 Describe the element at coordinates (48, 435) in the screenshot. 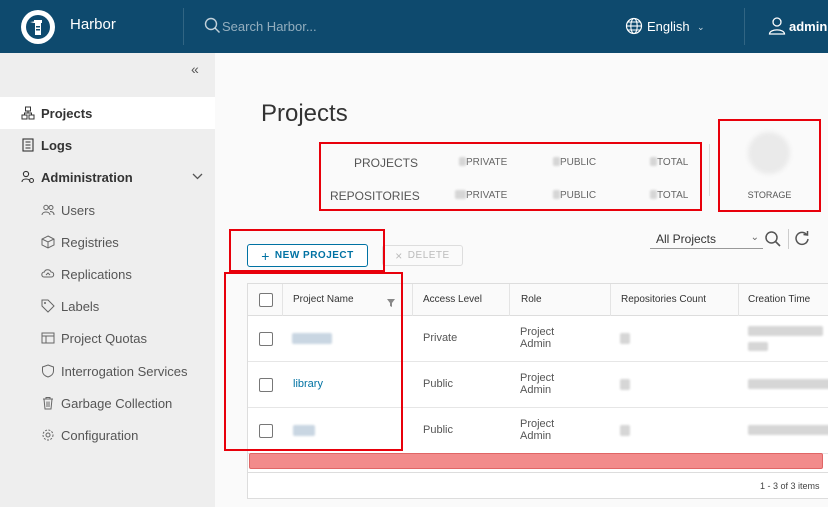

I see `gear-icon` at that location.